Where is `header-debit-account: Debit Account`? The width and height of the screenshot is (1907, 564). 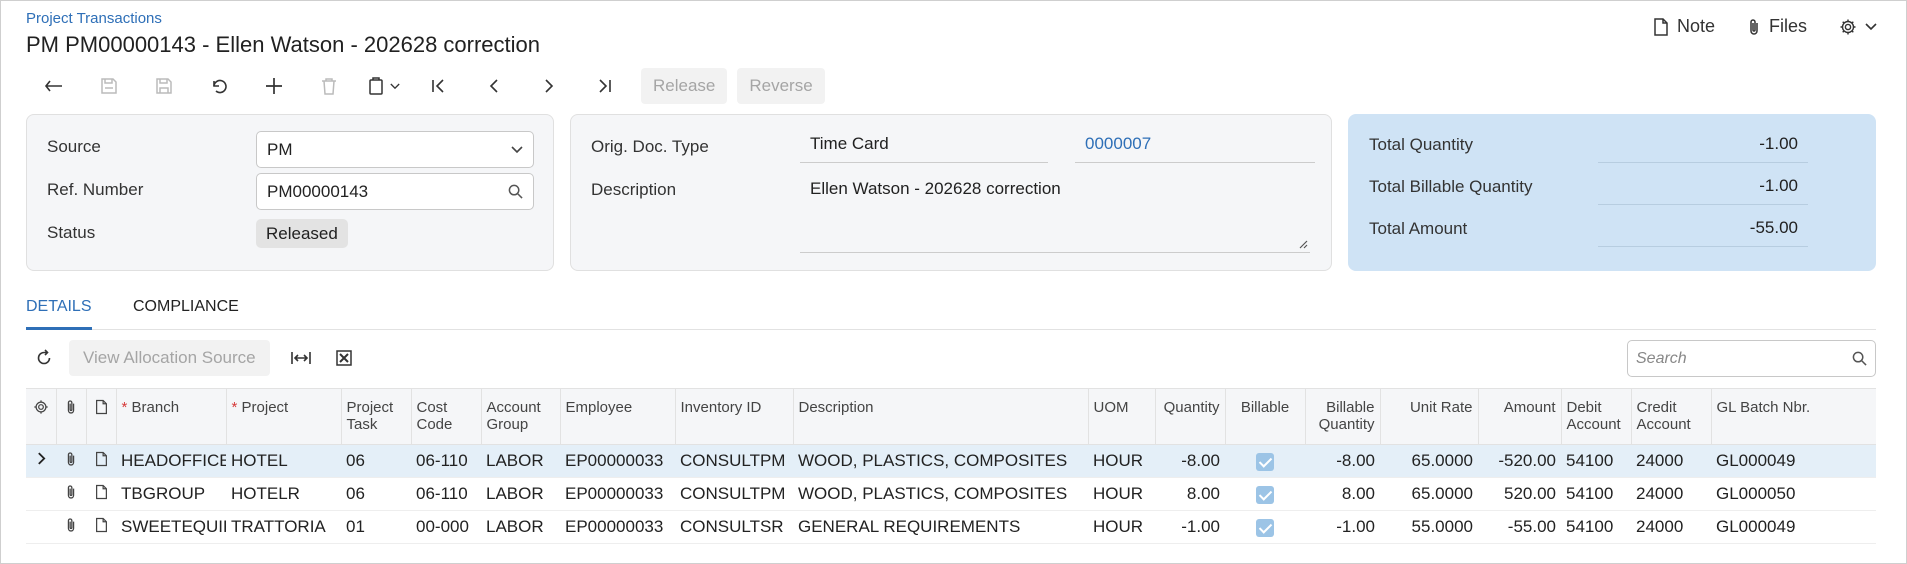 header-debit-account: Debit Account is located at coordinates (1596, 416).